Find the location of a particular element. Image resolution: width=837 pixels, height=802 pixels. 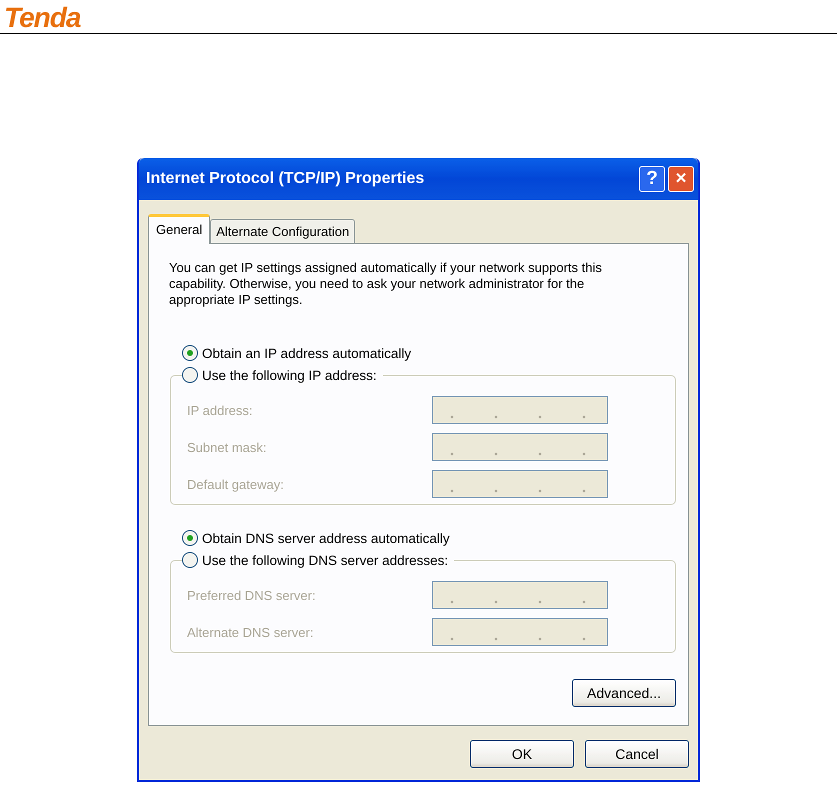

radio-label: Use the following IP address: is located at coordinates (289, 375).